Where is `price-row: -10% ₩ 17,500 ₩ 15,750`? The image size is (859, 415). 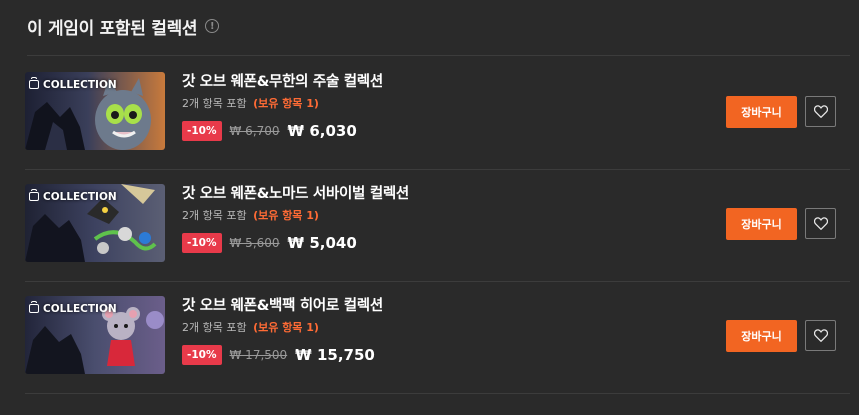
price-row: -10% ₩ 17,500 ₩ 15,750 is located at coordinates (282, 355).